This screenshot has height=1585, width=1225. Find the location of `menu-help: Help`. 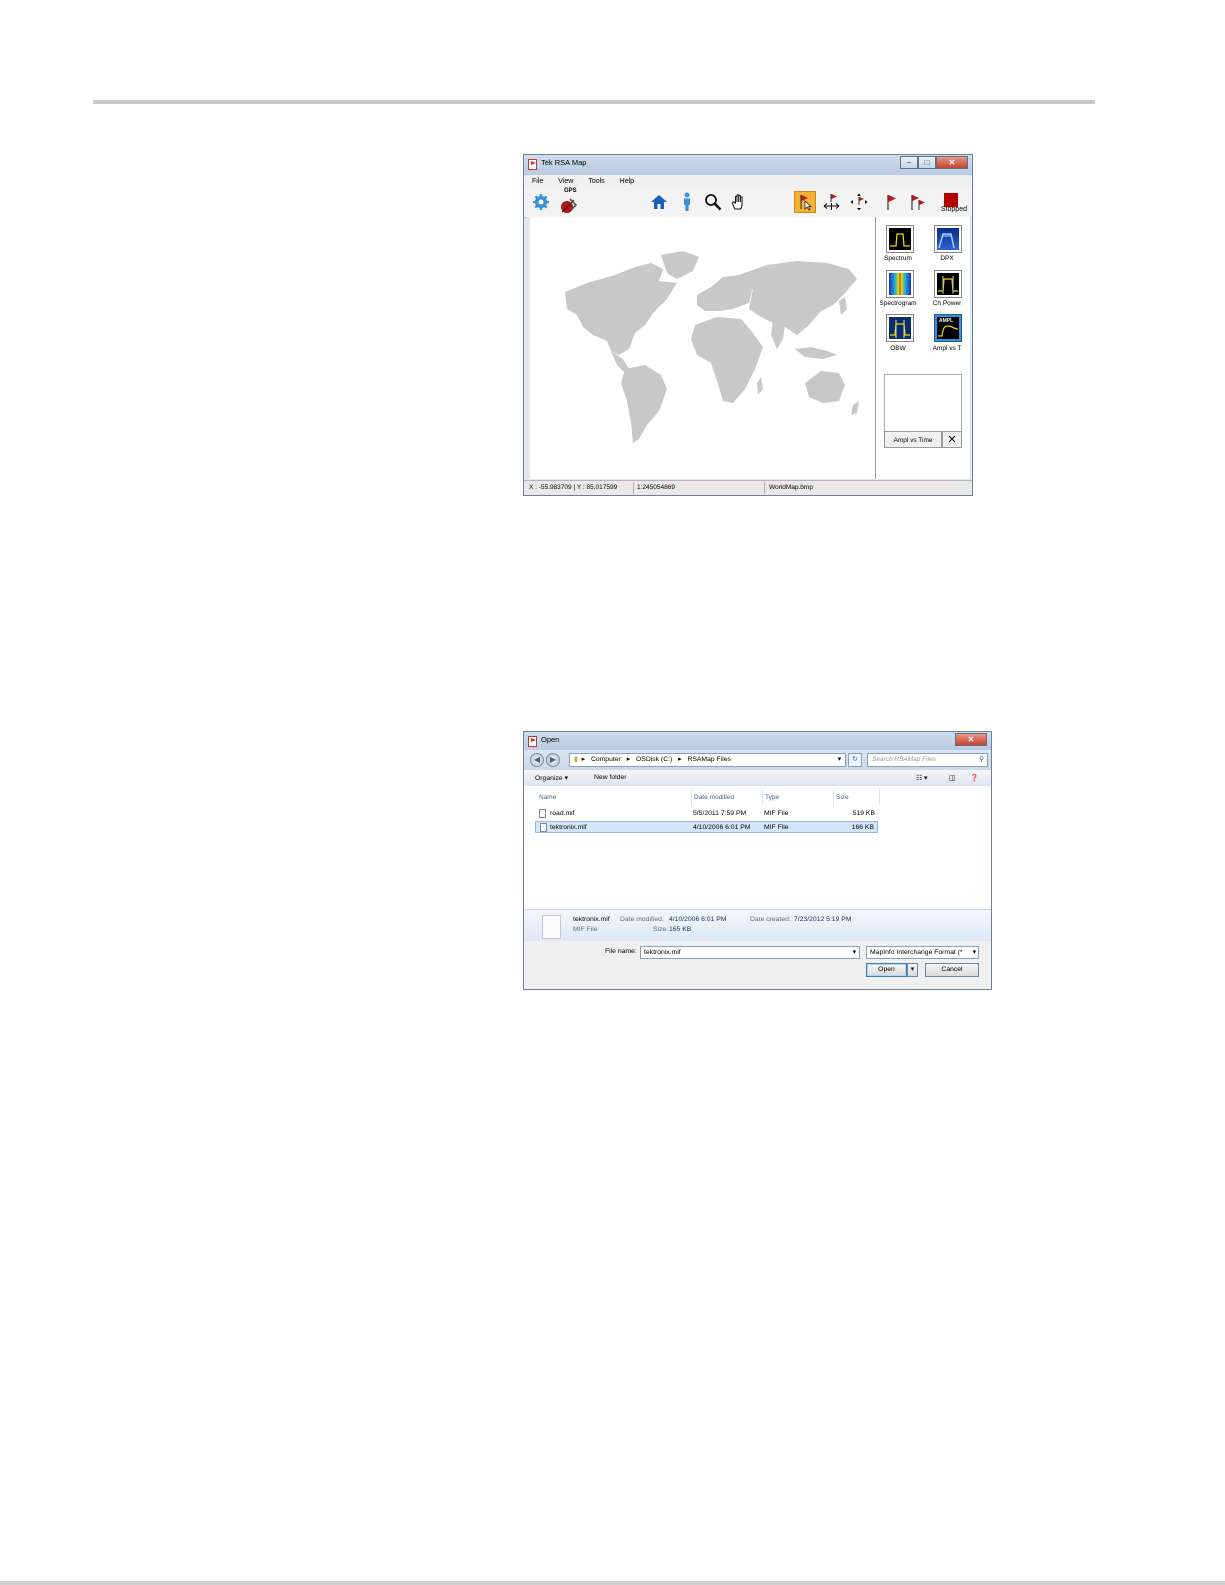

menu-help: Help is located at coordinates (626, 181).